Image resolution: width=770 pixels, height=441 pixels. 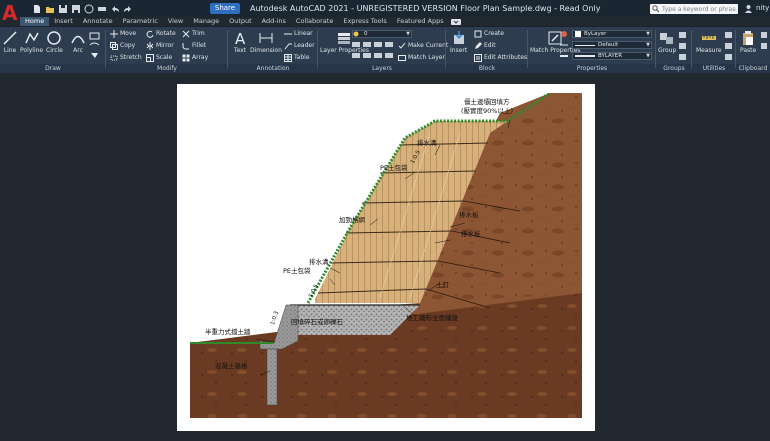 What do you see at coordinates (382, 34) in the screenshot?
I see `layer-dropdown: 0 ▼` at bounding box center [382, 34].